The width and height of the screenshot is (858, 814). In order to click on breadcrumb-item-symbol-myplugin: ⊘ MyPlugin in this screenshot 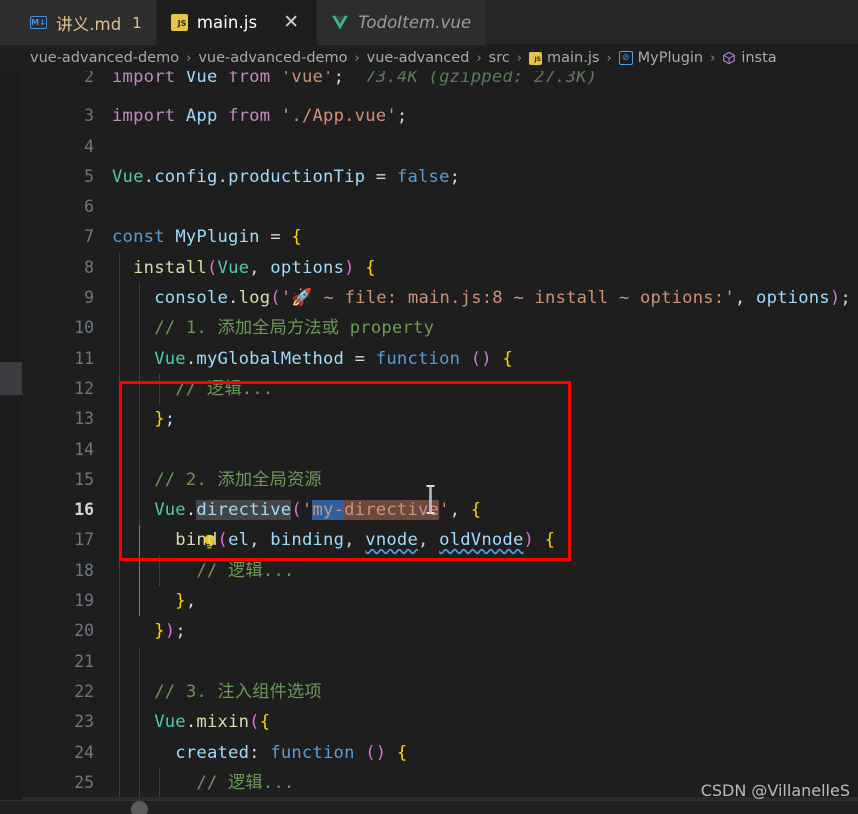, I will do `click(661, 58)`.